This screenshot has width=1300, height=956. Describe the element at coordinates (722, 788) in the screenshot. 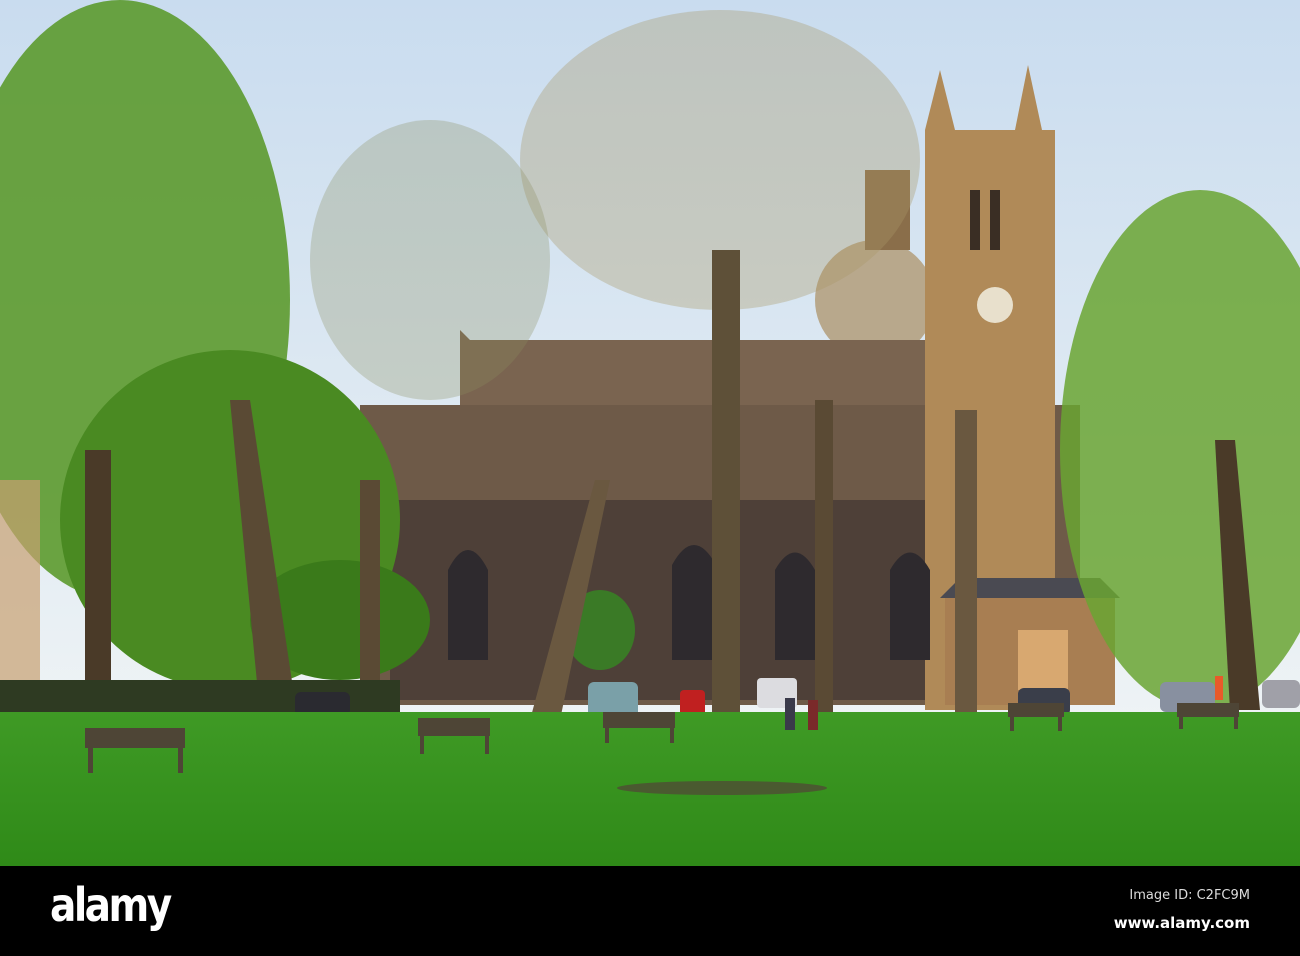

I see `bare-patch` at that location.